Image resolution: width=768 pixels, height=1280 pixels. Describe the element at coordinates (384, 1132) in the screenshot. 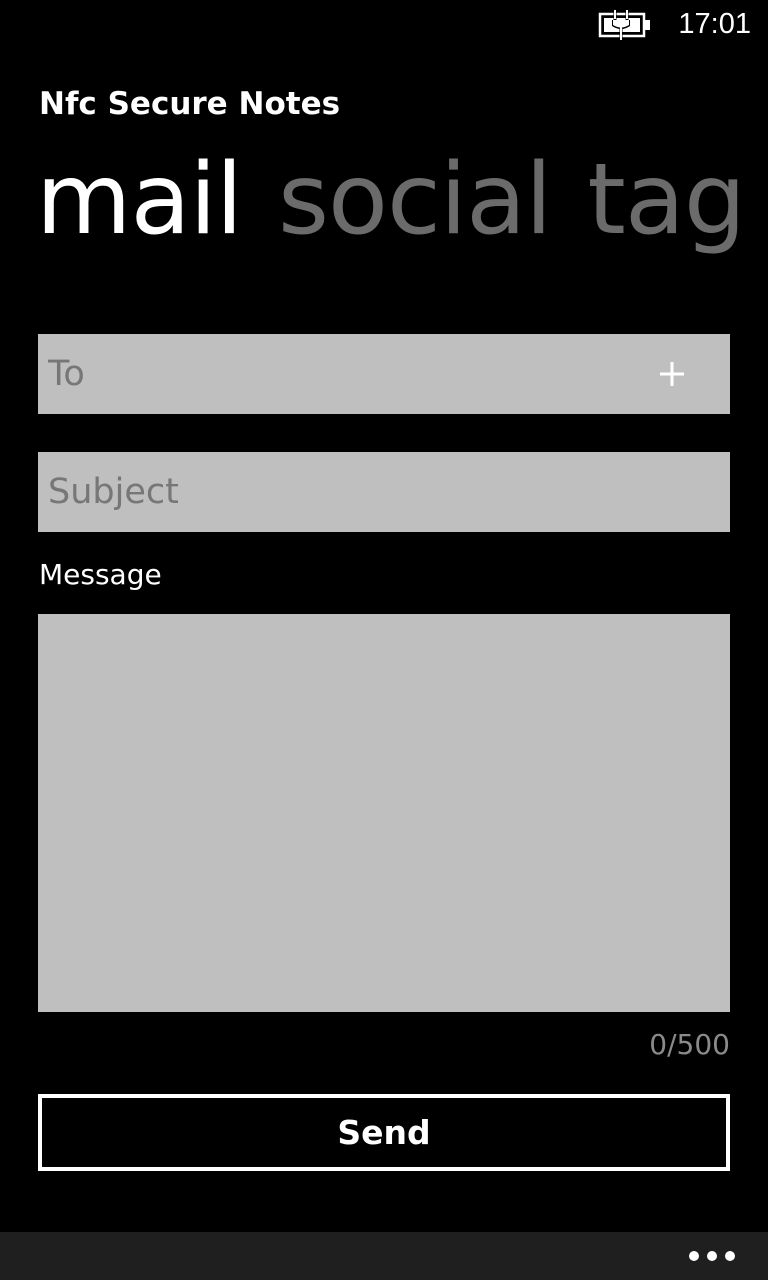

I see `send-button: Send` at that location.